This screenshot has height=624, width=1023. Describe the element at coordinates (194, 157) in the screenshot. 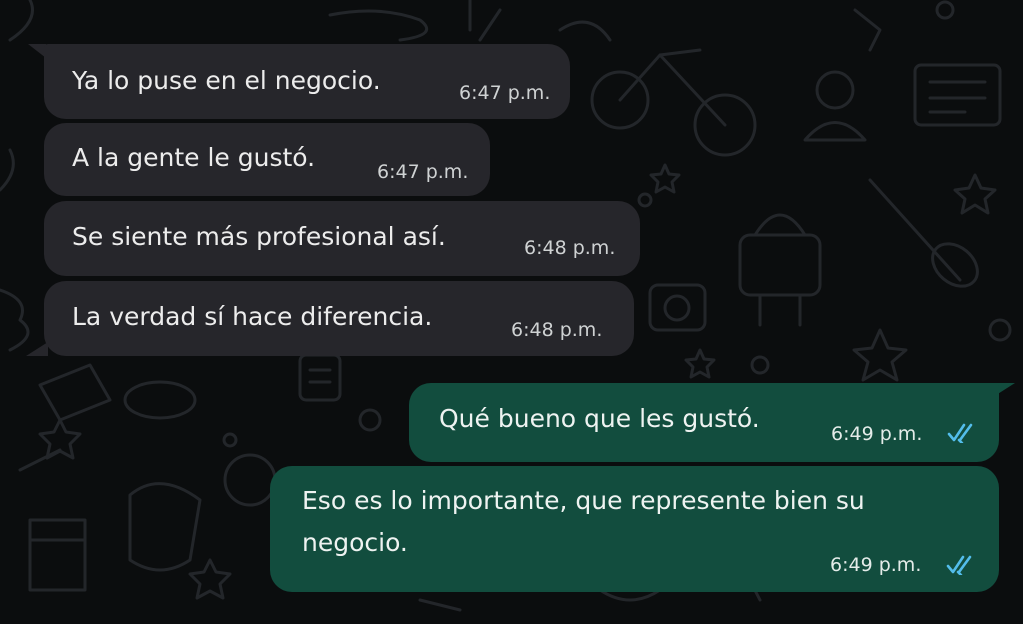

I see `message-text: A la gente le gustó.` at that location.